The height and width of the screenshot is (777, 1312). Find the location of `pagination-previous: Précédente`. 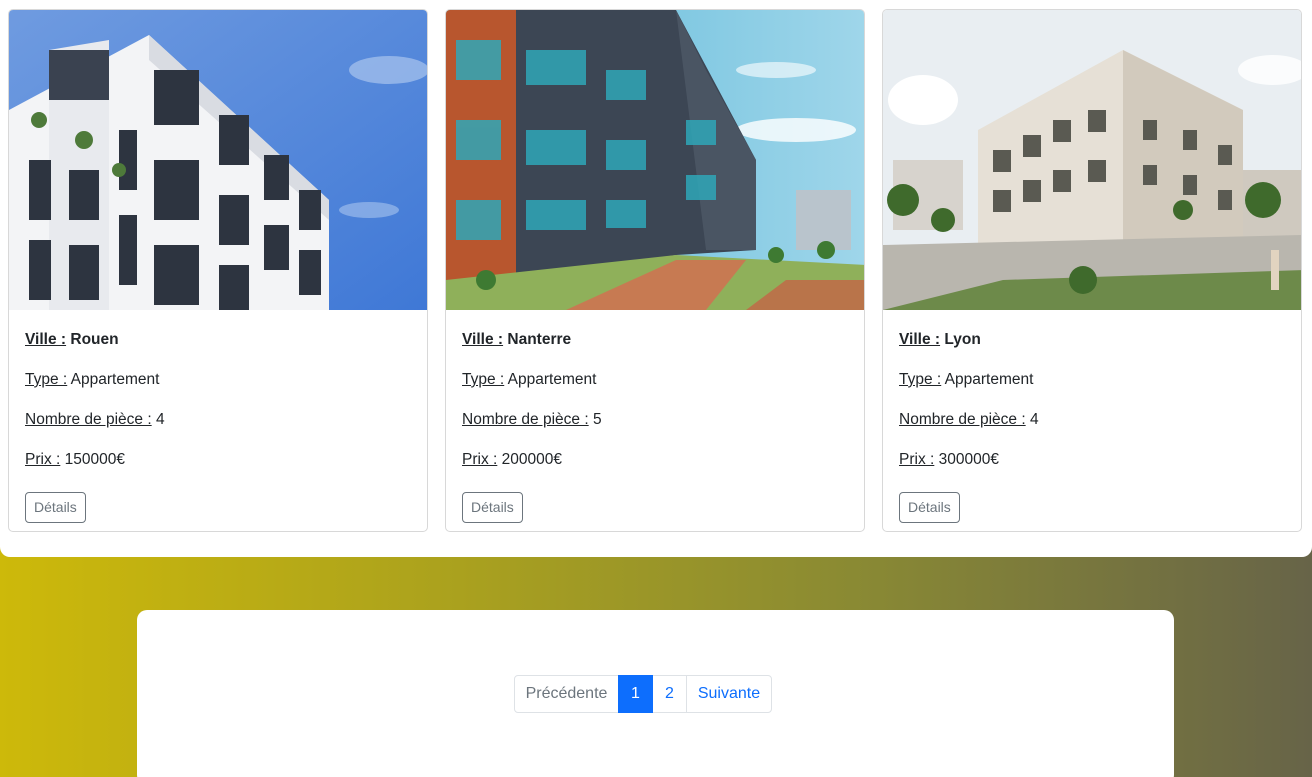

pagination-previous: Précédente is located at coordinates (566, 694).